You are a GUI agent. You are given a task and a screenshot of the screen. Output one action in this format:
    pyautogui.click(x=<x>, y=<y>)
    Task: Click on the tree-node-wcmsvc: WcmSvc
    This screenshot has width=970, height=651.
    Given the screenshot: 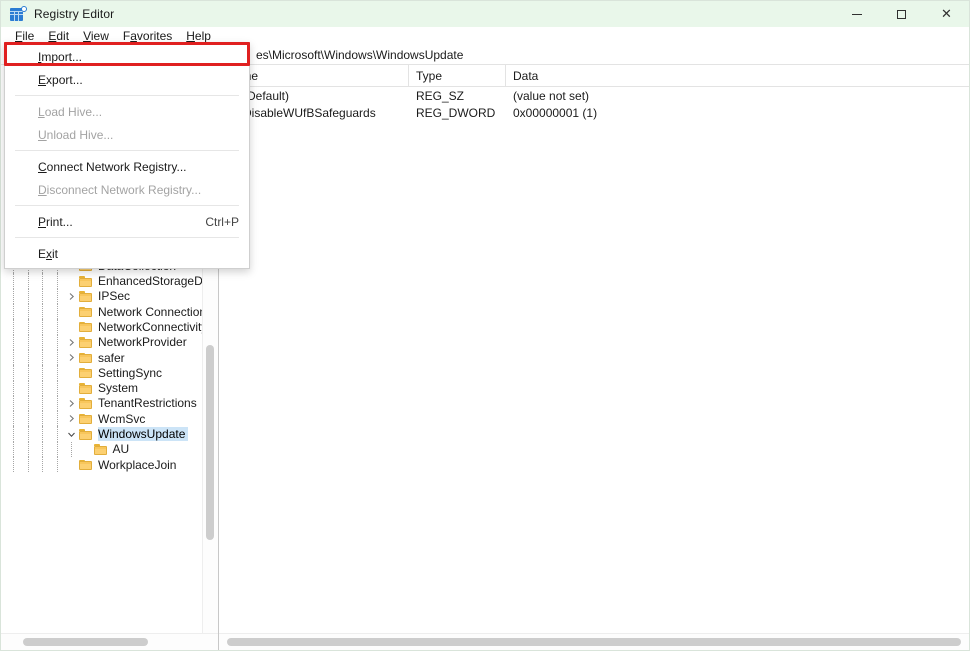 What is the action you would take?
    pyautogui.click(x=101, y=419)
    